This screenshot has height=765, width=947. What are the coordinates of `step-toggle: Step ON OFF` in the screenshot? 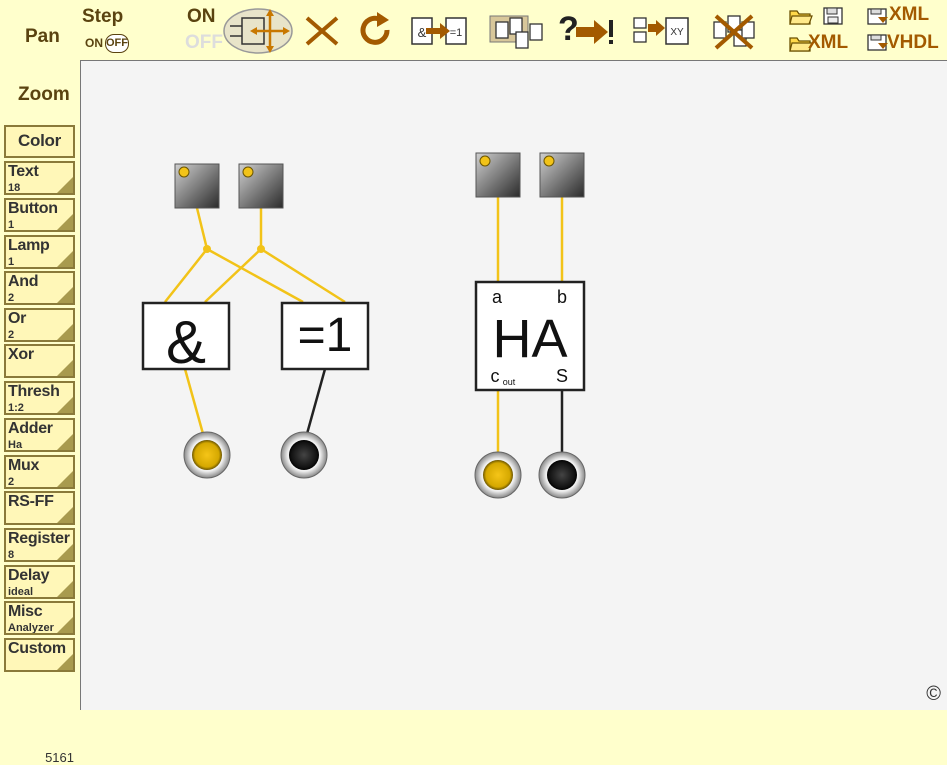 It's located at (106, 30).